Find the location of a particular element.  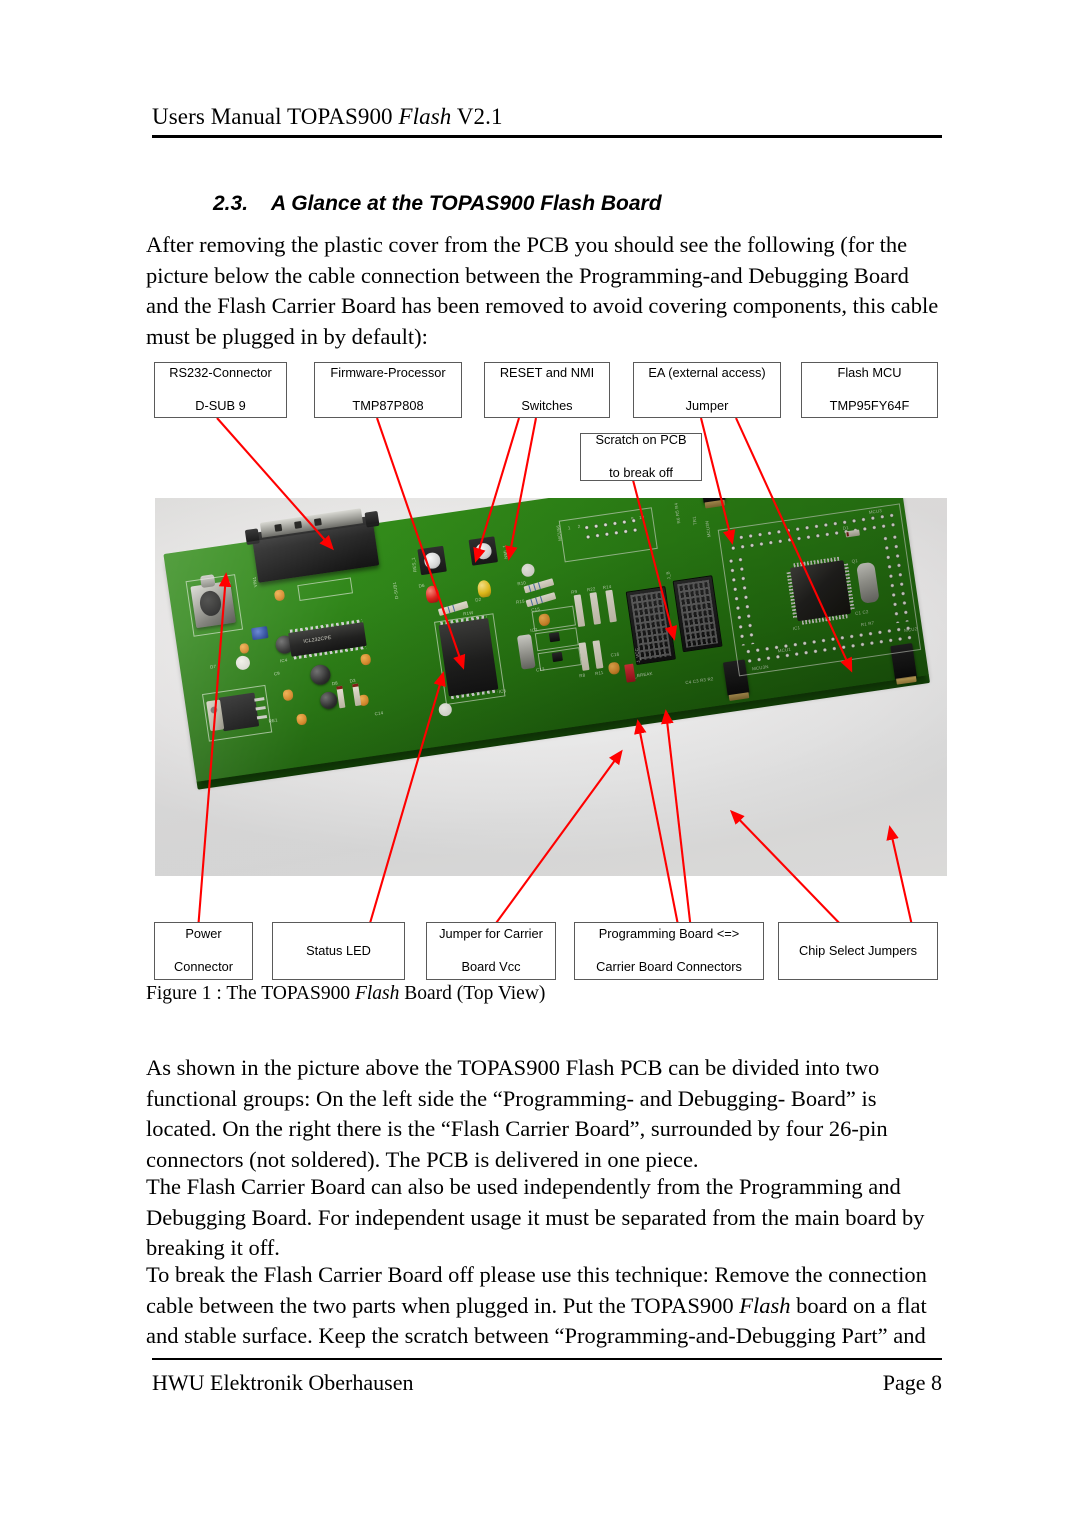

callout-reset-nmi-switches: RESET and NMI Switches is located at coordinates (547, 390).